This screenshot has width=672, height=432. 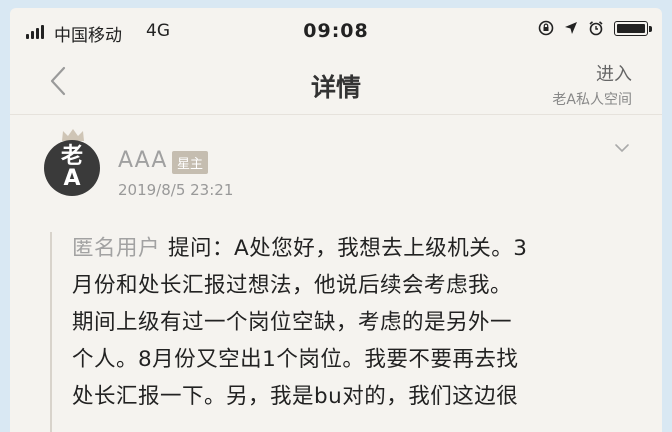 I want to click on post-date: 2019/8/5 23:21, so click(x=176, y=190).